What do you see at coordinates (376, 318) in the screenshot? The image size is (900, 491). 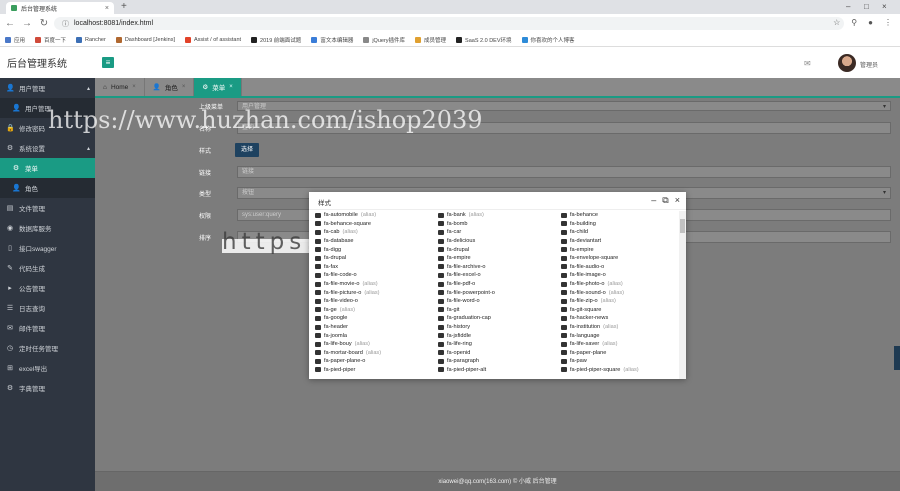 I see `icon-option: fa-google` at bounding box center [376, 318].